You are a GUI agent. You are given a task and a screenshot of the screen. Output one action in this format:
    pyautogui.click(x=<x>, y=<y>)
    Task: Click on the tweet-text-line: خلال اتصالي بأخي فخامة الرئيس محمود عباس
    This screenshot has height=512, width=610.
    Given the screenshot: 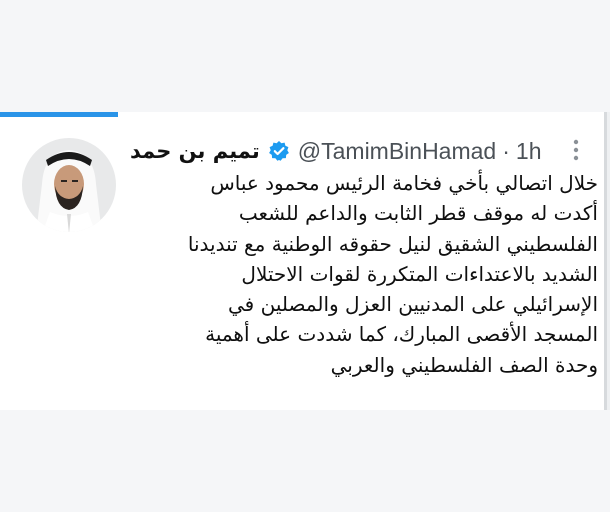 What is the action you would take?
    pyautogui.click(x=404, y=183)
    